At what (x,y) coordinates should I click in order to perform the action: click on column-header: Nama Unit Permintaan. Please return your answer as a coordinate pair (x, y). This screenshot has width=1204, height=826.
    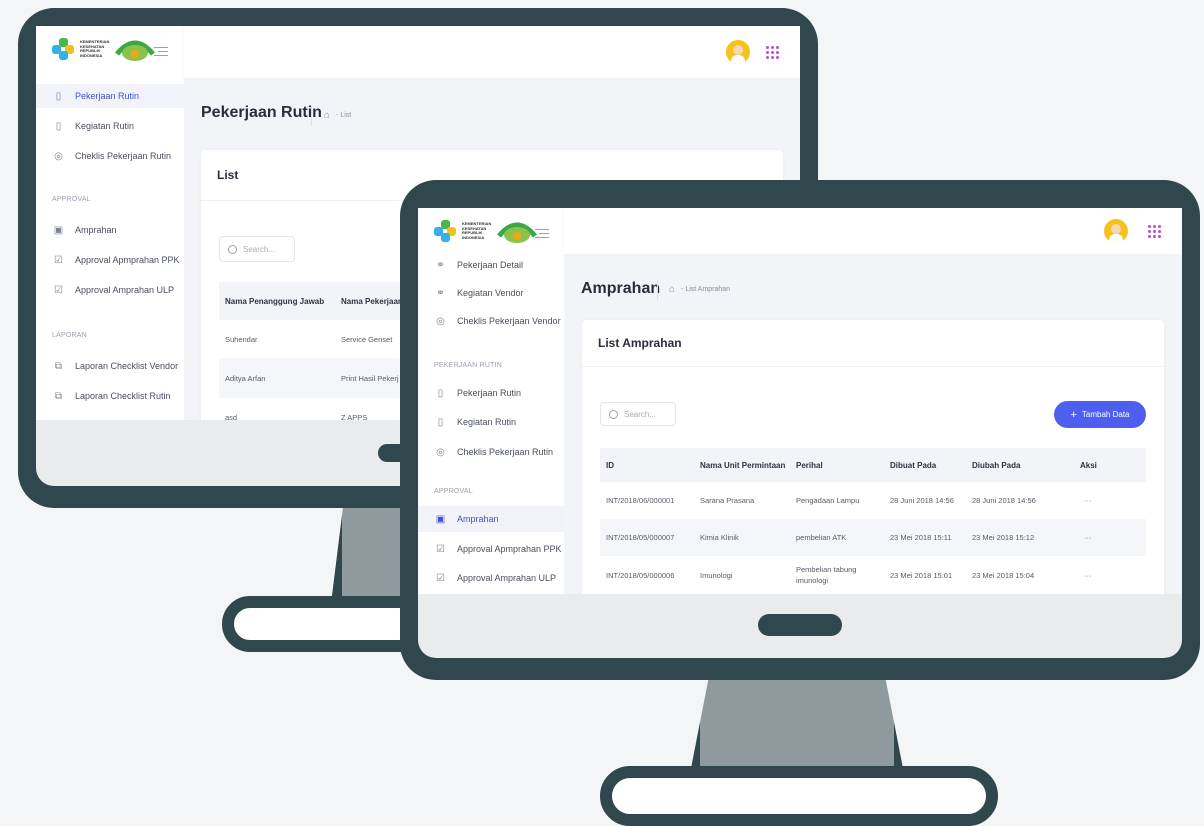
    Looking at the image, I should click on (742, 465).